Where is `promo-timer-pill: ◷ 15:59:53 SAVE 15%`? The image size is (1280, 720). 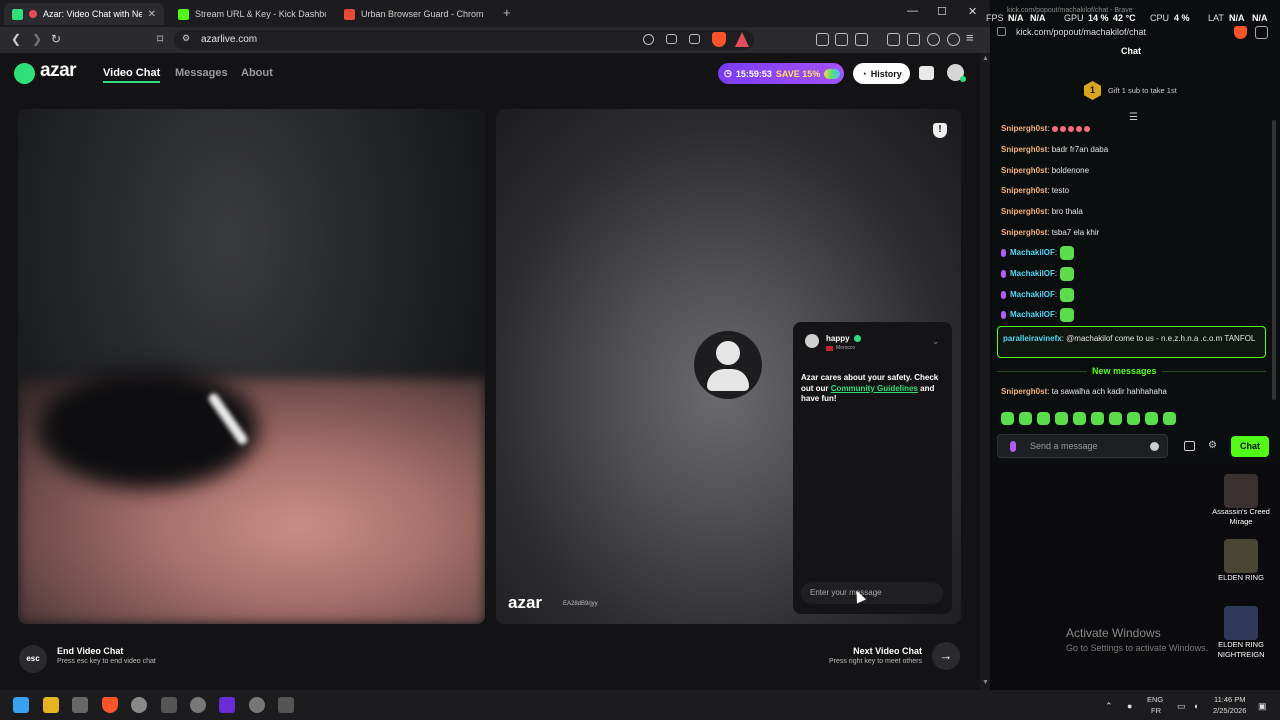 promo-timer-pill: ◷ 15:59:53 SAVE 15% is located at coordinates (781, 73).